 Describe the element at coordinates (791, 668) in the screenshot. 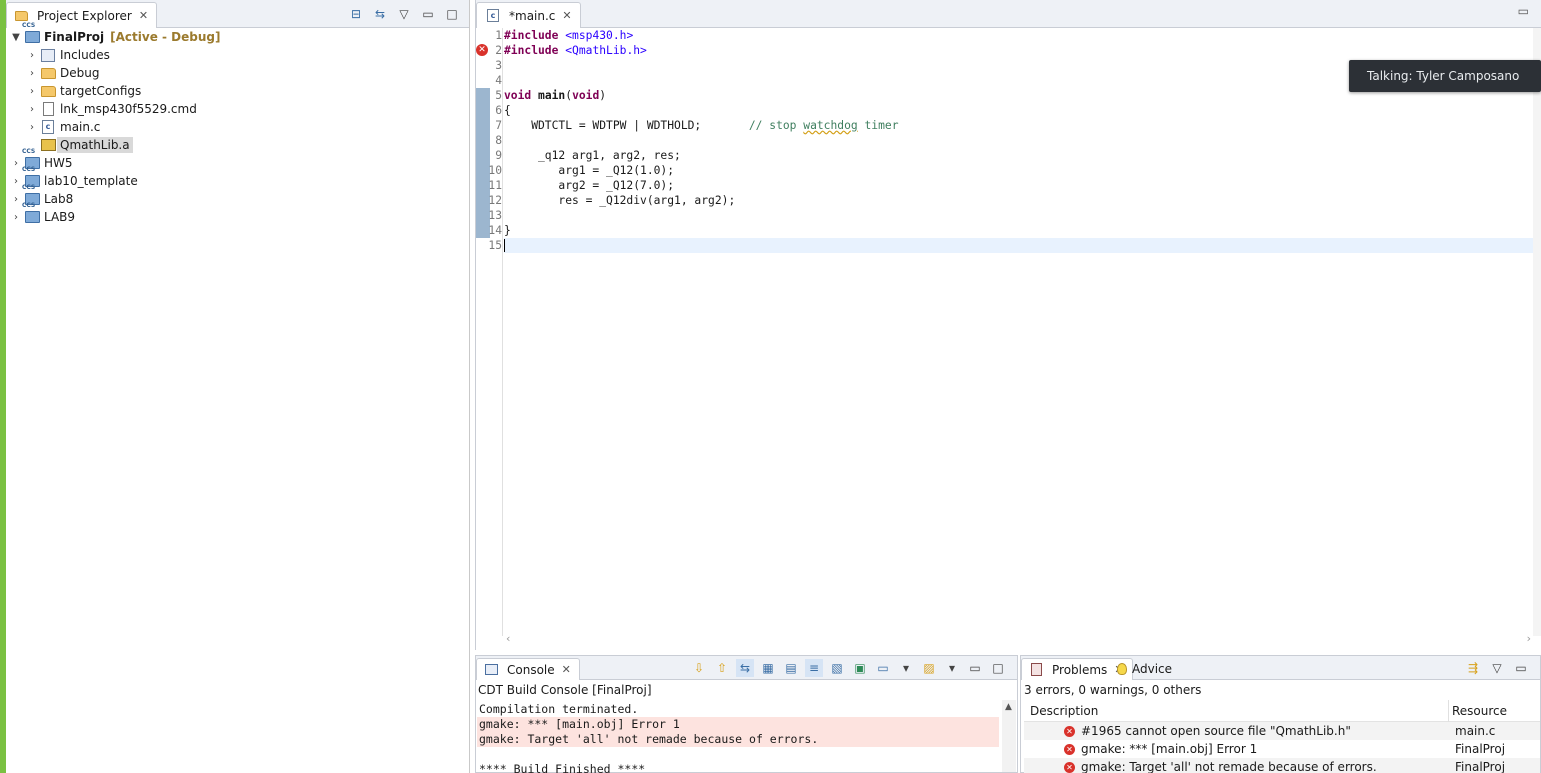

I see `show-console-on-output-icon: ▤` at that location.